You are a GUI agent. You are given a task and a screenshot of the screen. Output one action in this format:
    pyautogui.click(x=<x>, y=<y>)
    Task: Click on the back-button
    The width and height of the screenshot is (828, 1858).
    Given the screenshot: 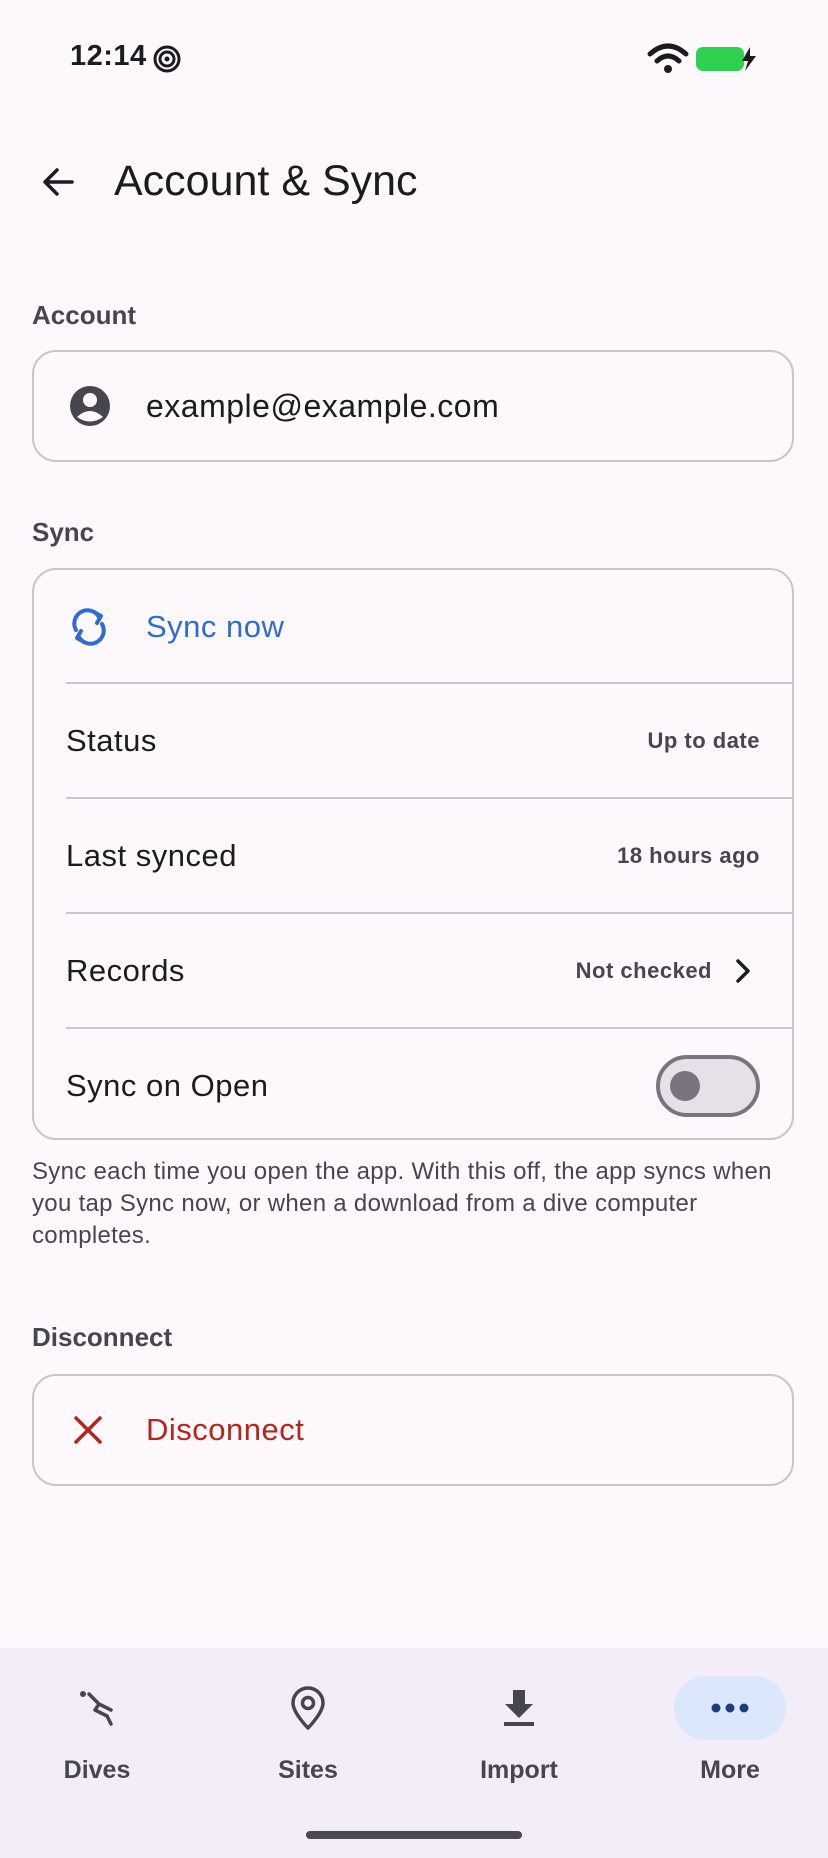 What is the action you would take?
    pyautogui.click(x=58, y=182)
    